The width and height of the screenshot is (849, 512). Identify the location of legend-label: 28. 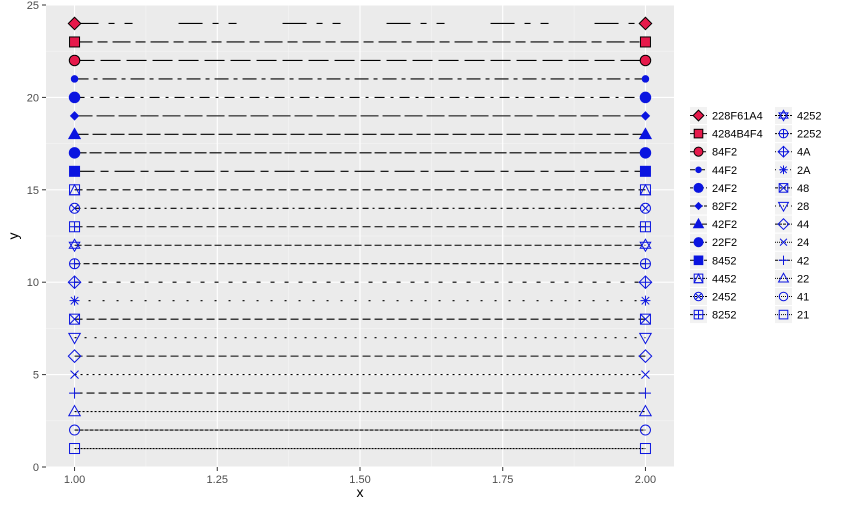
(803, 207).